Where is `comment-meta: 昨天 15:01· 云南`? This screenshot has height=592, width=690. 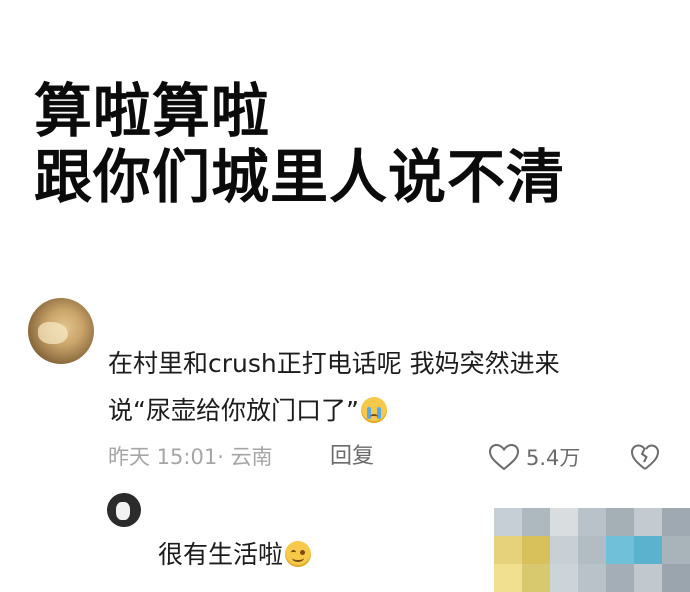
comment-meta: 昨天 15:01· 云南 is located at coordinates (190, 457).